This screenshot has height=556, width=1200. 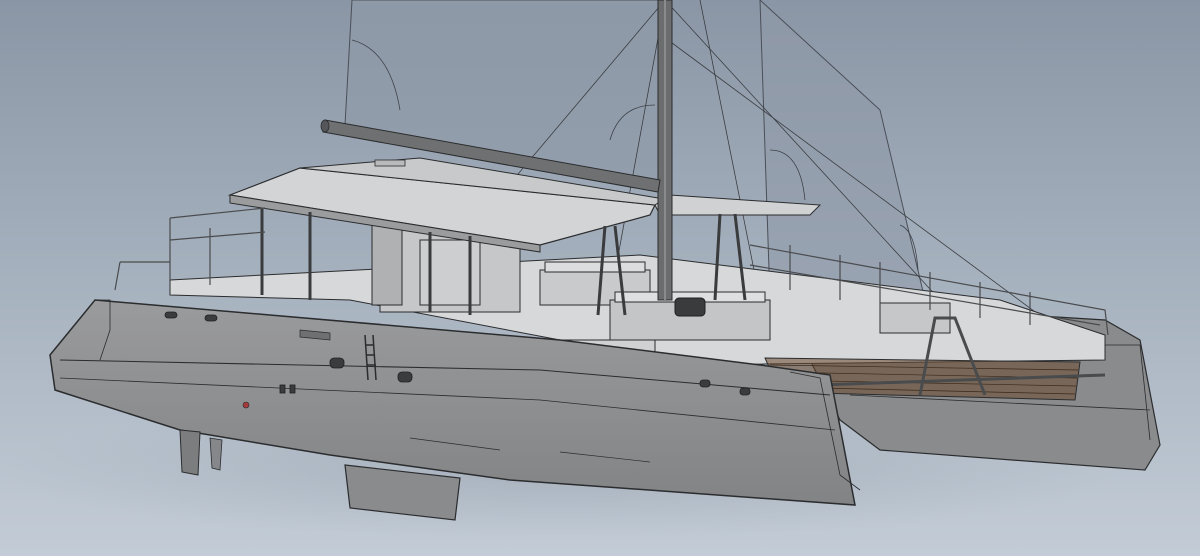 I want to click on nav-light, so click(x=246, y=405).